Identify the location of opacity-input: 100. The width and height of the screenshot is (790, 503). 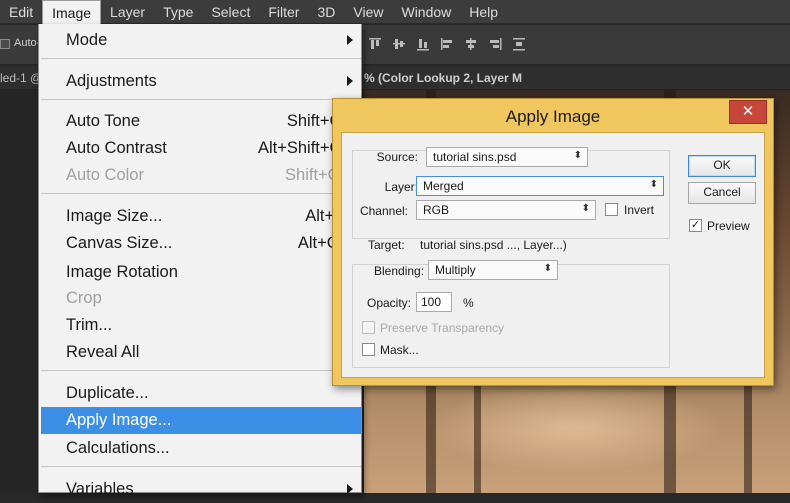
(434, 302).